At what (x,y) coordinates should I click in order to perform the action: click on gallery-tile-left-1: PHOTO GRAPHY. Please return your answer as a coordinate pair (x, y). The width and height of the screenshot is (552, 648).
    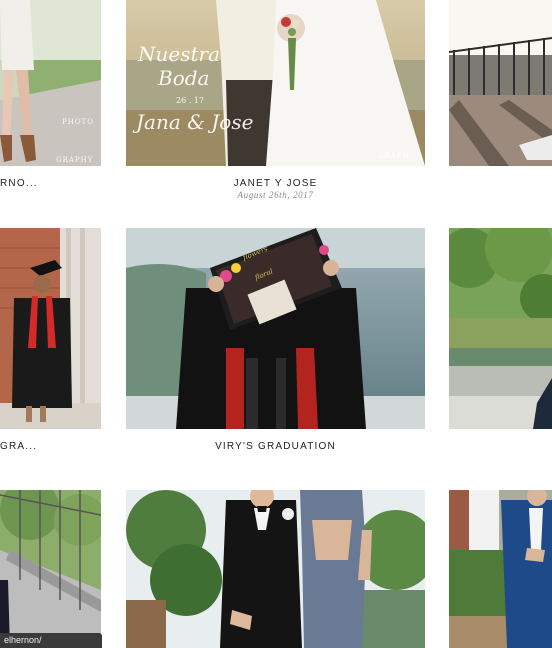
    Looking at the image, I should click on (50, 83).